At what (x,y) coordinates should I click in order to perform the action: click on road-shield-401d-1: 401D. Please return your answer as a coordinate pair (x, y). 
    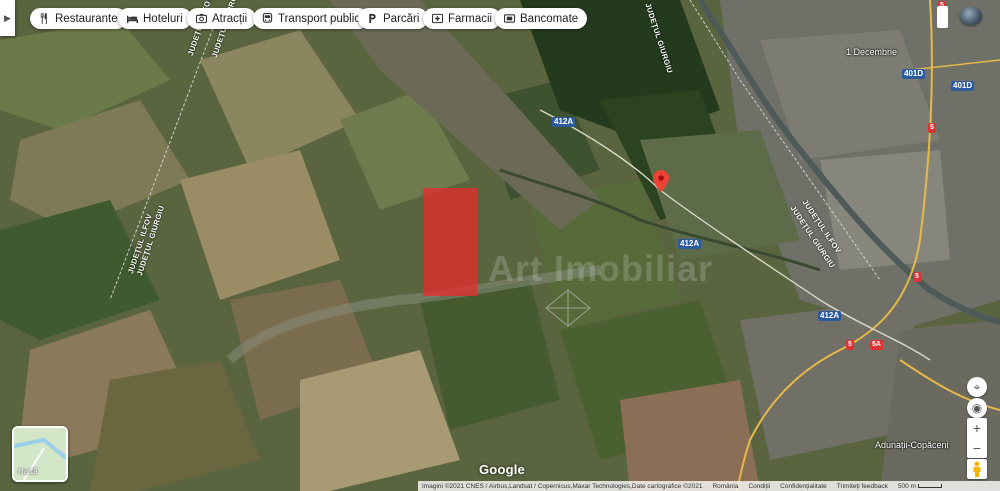
    Looking at the image, I should click on (914, 74).